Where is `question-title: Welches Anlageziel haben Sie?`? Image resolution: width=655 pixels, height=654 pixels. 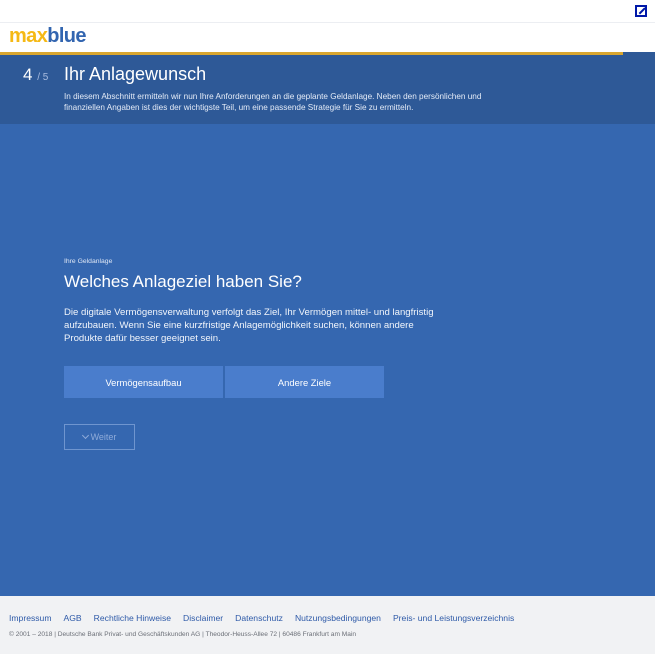 question-title: Welches Anlageziel haben Sie? is located at coordinates (183, 281).